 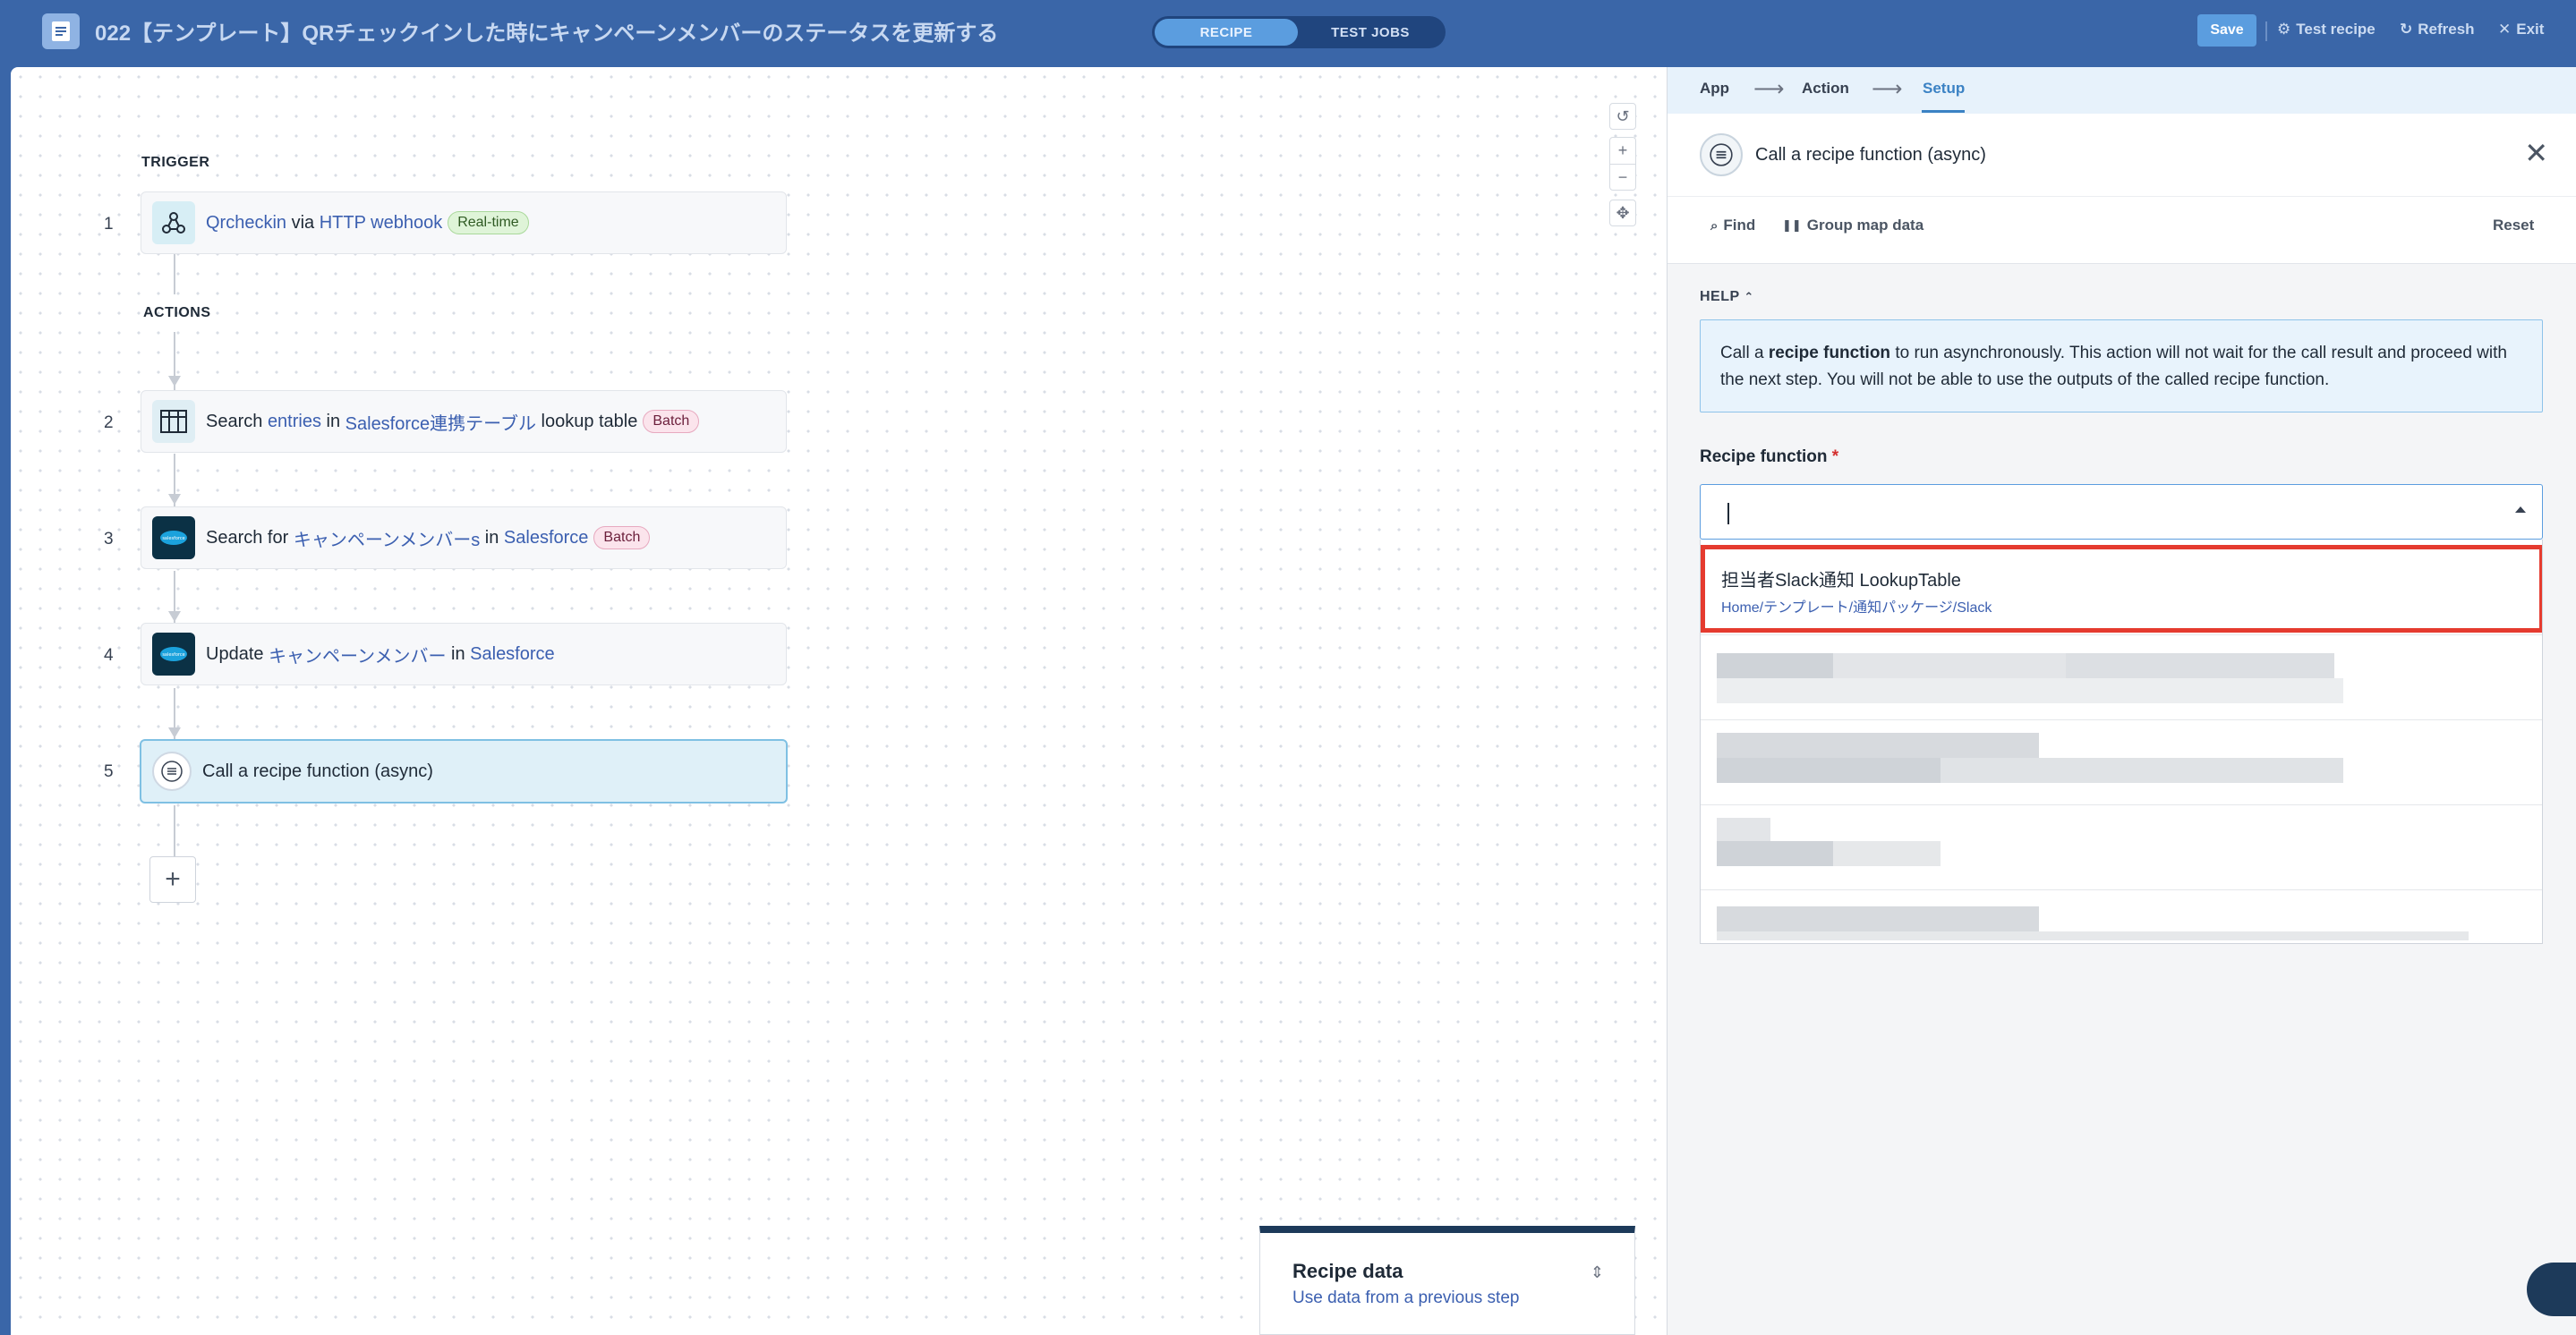 I want to click on salesforce-icon: salesforce, so click(x=173, y=537).